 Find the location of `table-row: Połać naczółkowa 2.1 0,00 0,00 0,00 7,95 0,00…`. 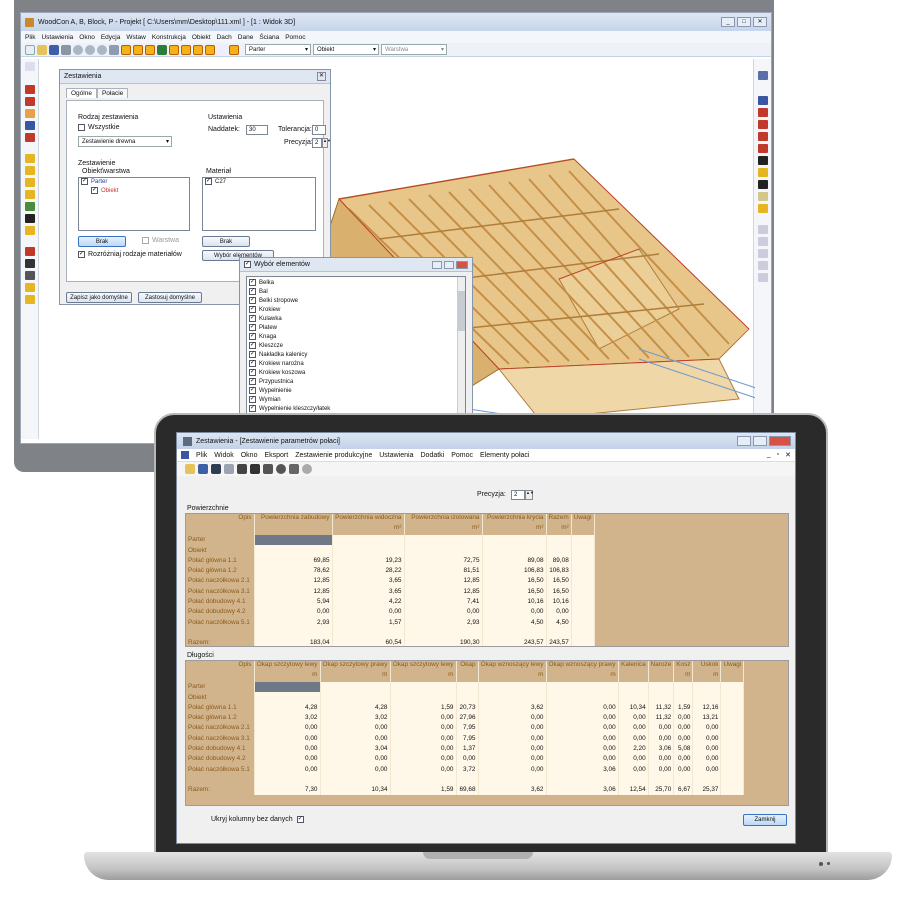

table-row: Połać naczółkowa 2.1 0,00 0,00 0,00 7,95 0,00… is located at coordinates (465, 728).